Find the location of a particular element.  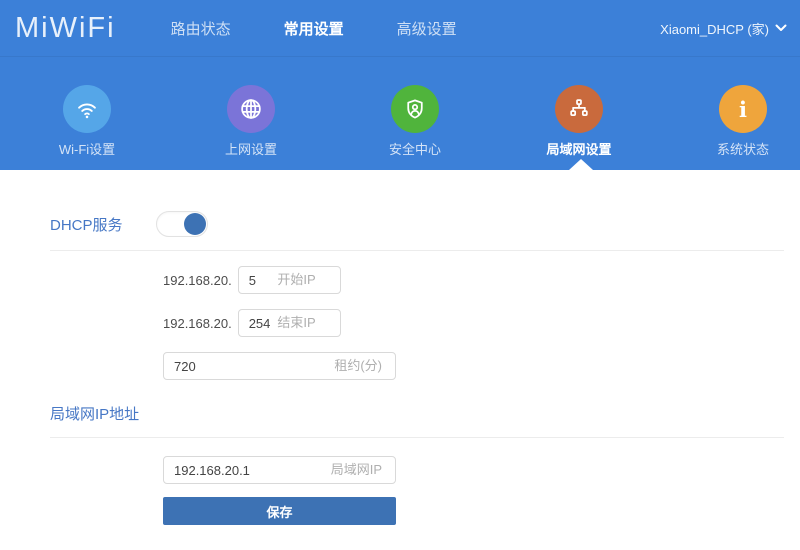

active-tab-pointer is located at coordinates (581, 164).